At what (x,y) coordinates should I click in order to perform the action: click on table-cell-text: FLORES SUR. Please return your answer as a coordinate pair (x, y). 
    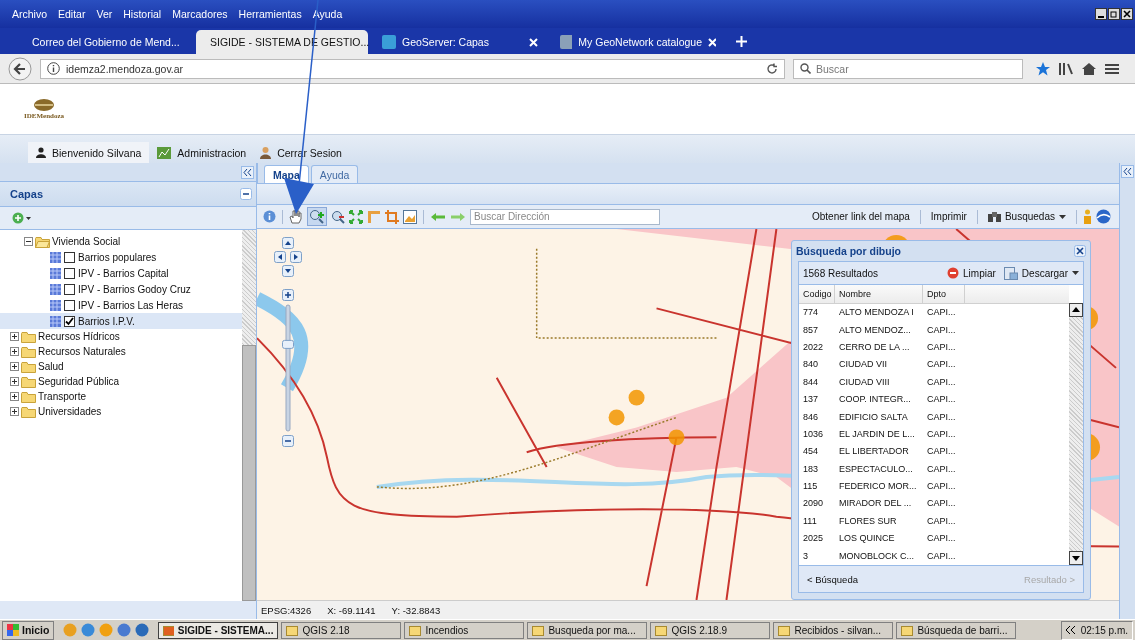
    Looking at the image, I should click on (868, 521).